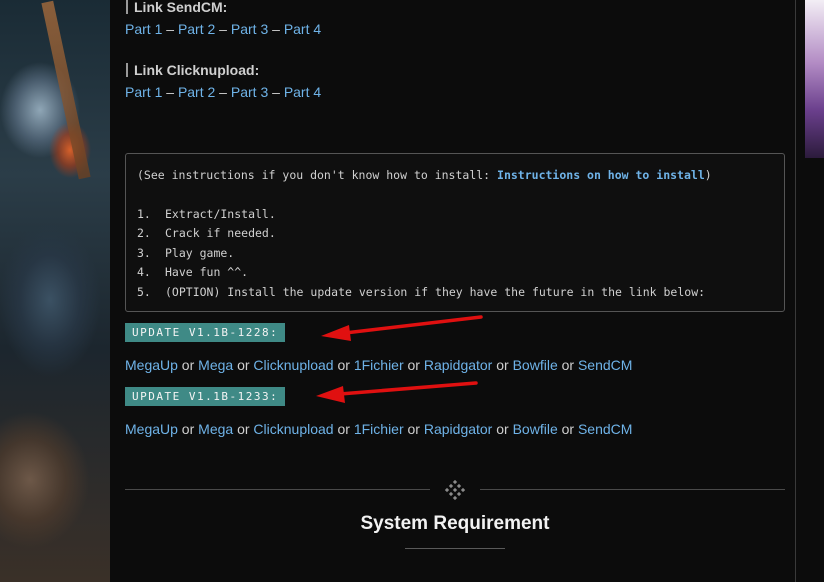 This screenshot has height=582, width=824. What do you see at coordinates (143, 29) in the screenshot?
I see `sendcm-part-1-link: Part 1` at bounding box center [143, 29].